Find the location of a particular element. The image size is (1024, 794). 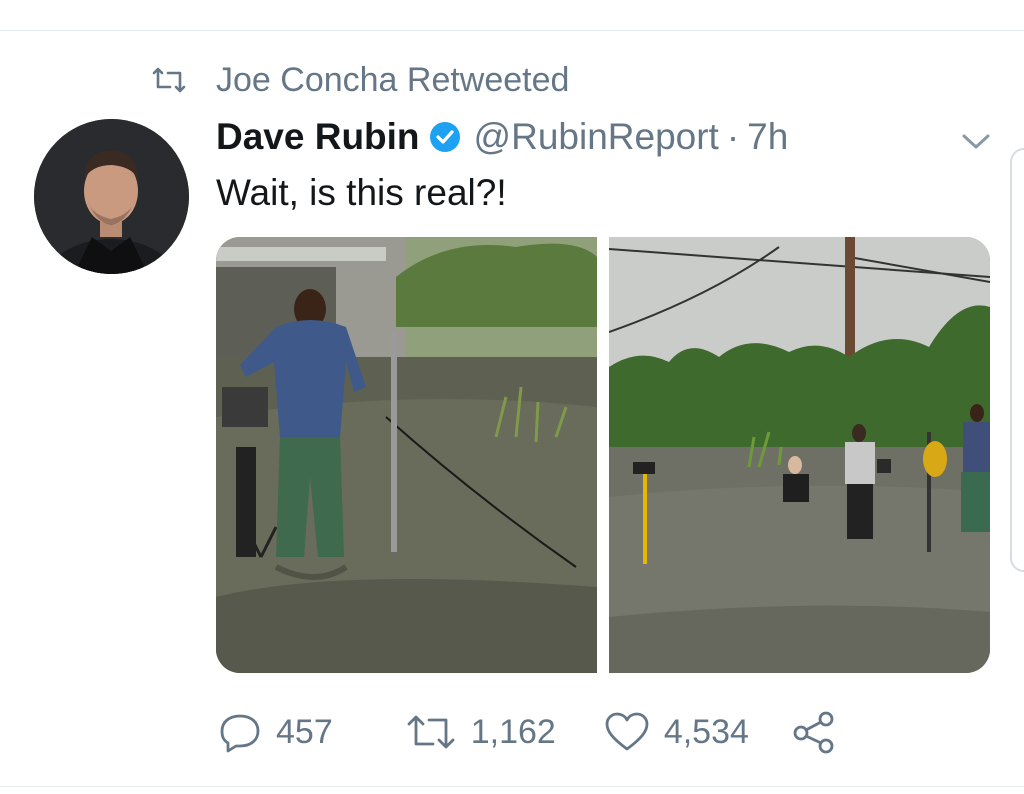

like-count: 4,534 is located at coordinates (706, 731).